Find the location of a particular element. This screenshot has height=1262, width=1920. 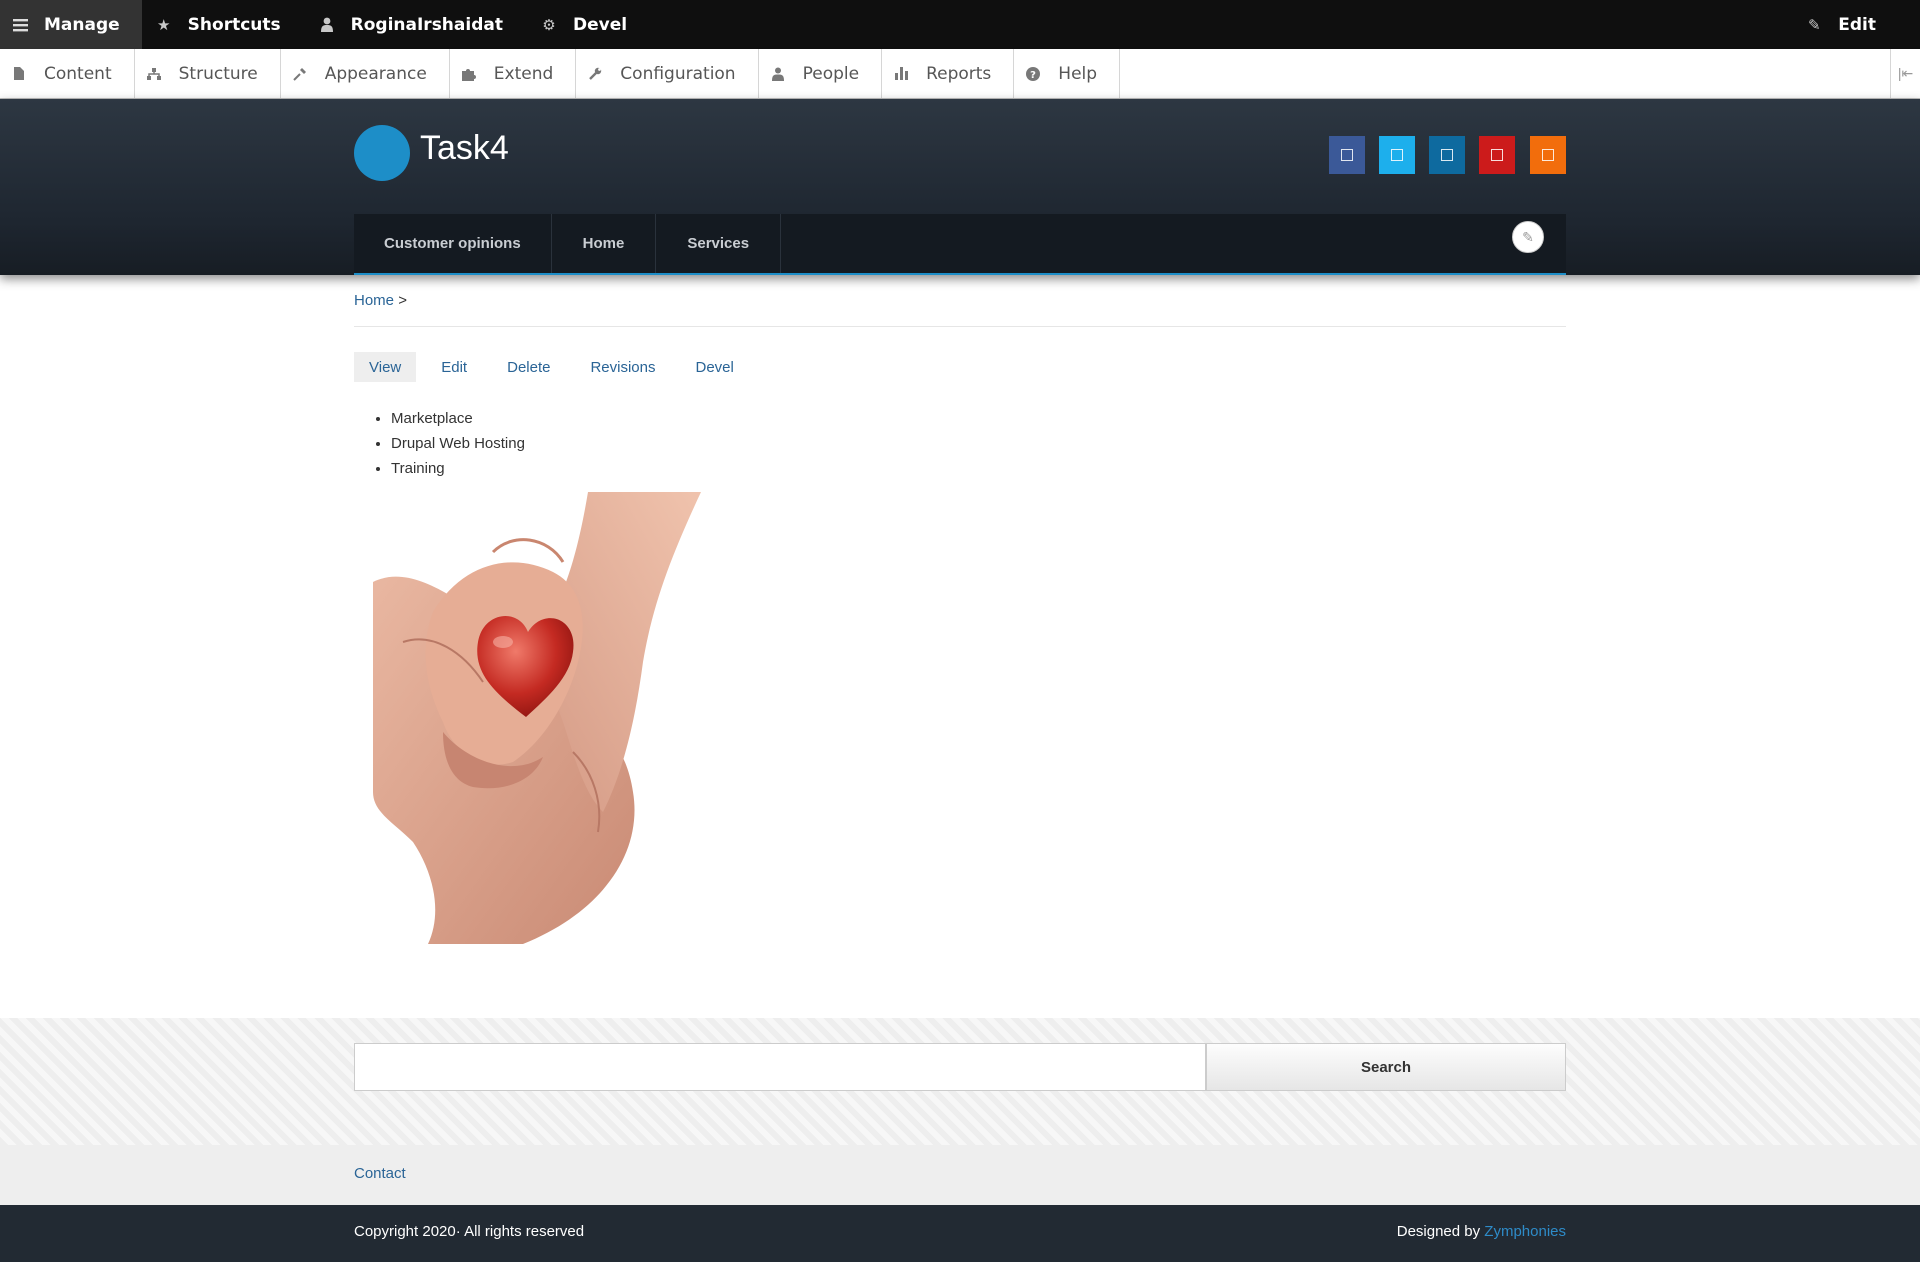

tab-edit: Edit is located at coordinates (454, 367).